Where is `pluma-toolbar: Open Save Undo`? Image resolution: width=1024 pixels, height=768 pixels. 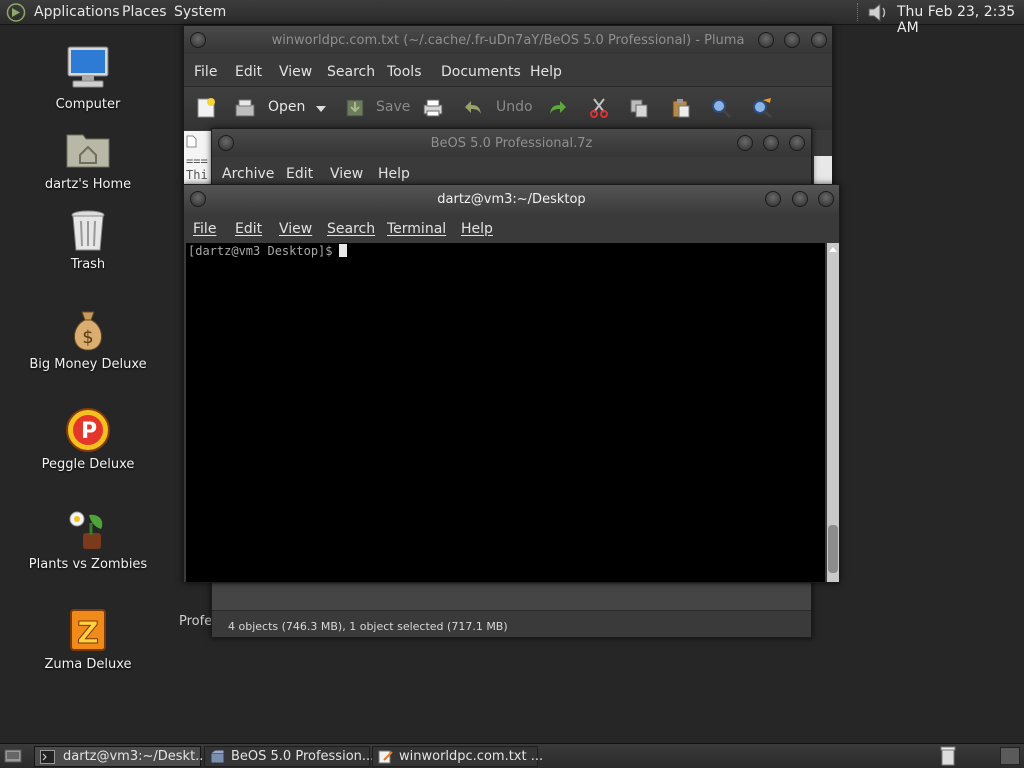
pluma-toolbar: Open Save Undo is located at coordinates (508, 108).